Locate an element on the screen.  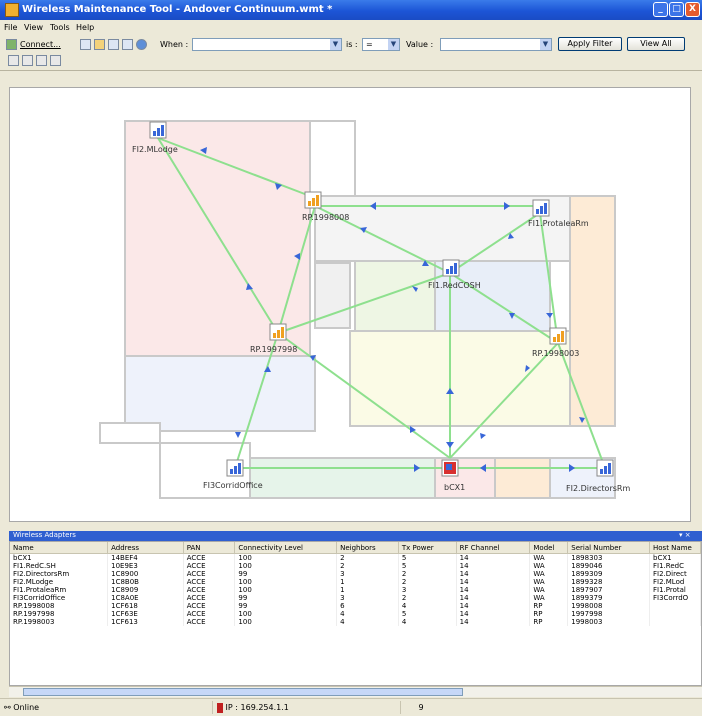
apply-filter-button: Apply Filter is located at coordinates (590, 44).